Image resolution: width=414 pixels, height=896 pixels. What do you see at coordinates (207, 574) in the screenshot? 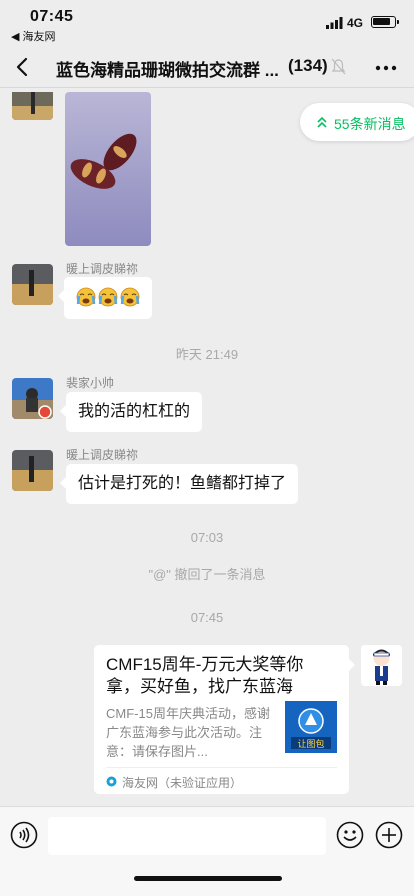
I see `recall-notice: "@" 撤回了一条消息` at bounding box center [207, 574].